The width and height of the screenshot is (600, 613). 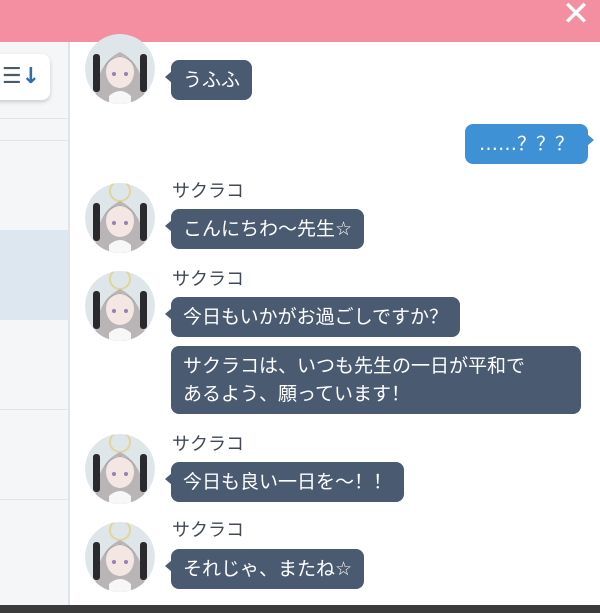 I want to click on sort-descending-icon: ↓, so click(x=31, y=76).